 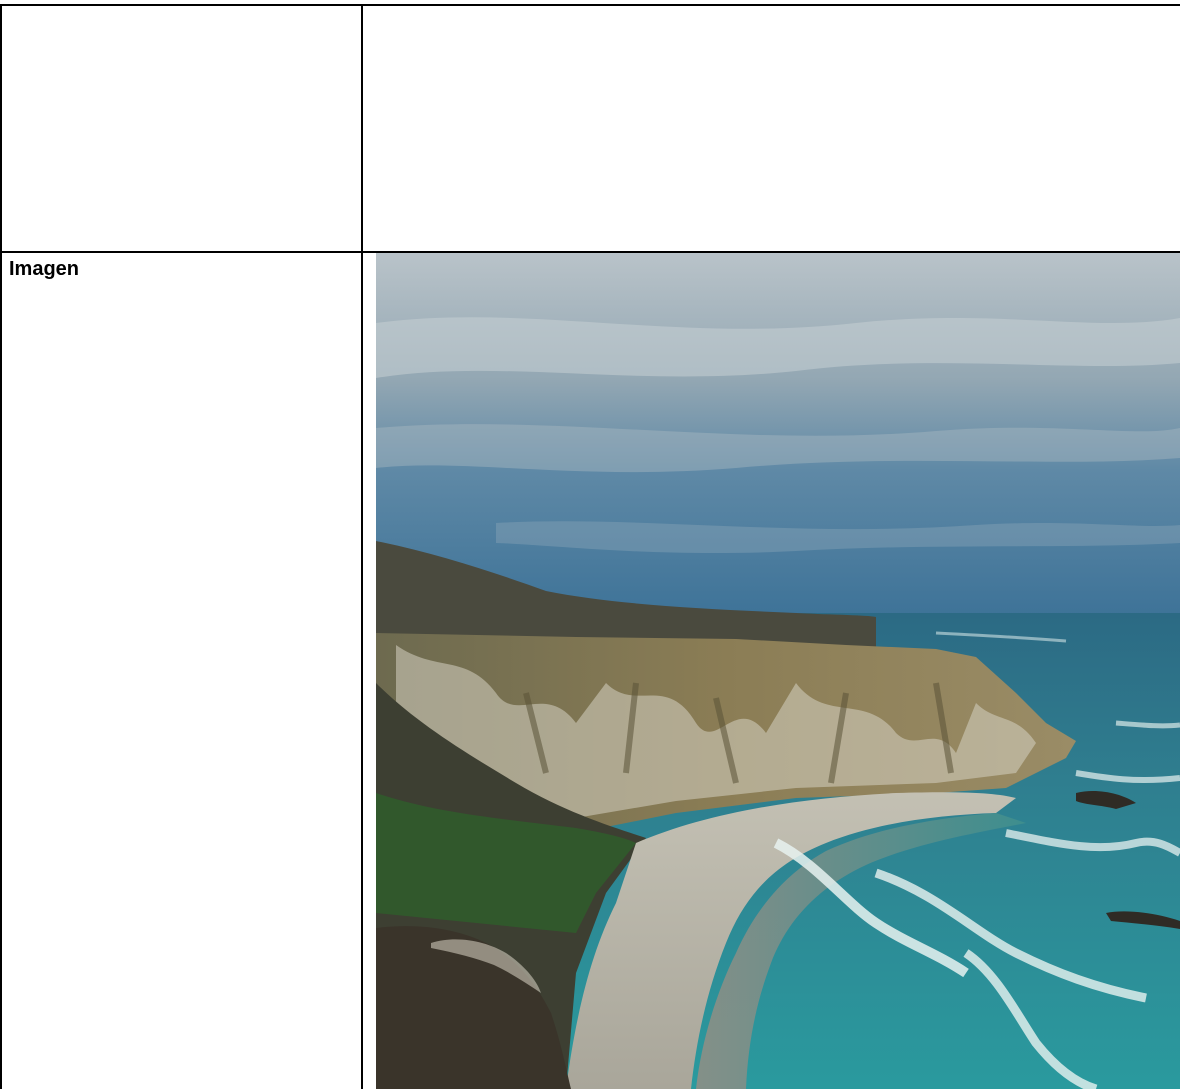 I want to click on row-1-label-cell, so click(x=181, y=128).